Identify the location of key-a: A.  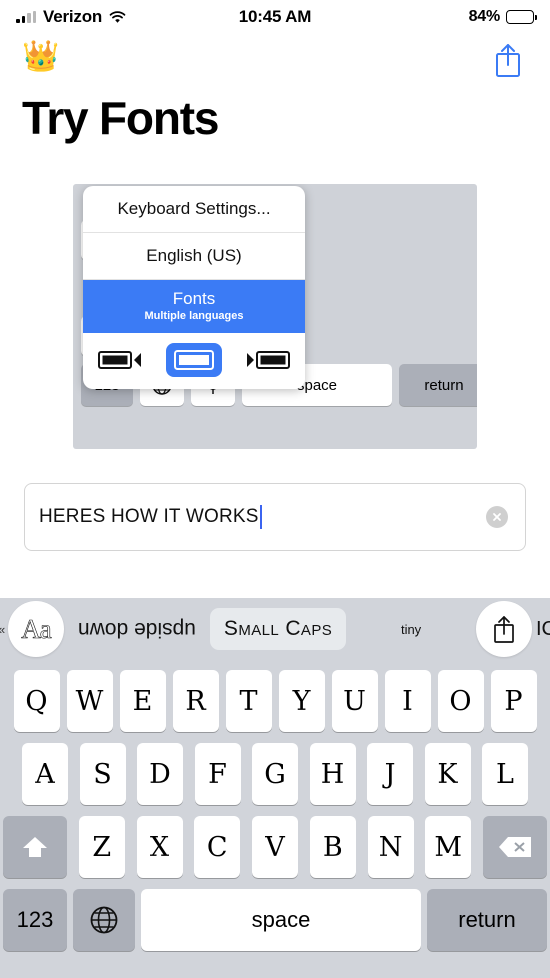
(45, 774).